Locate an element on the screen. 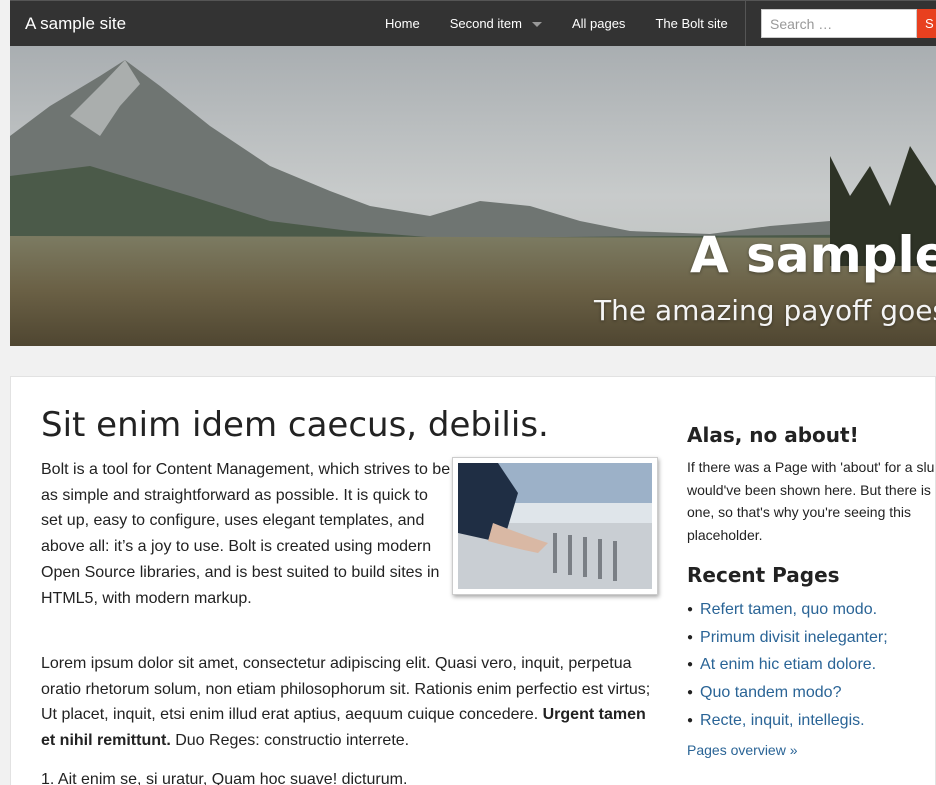 This screenshot has width=936, height=785. nav-second-item-label: Second item is located at coordinates (485, 23).